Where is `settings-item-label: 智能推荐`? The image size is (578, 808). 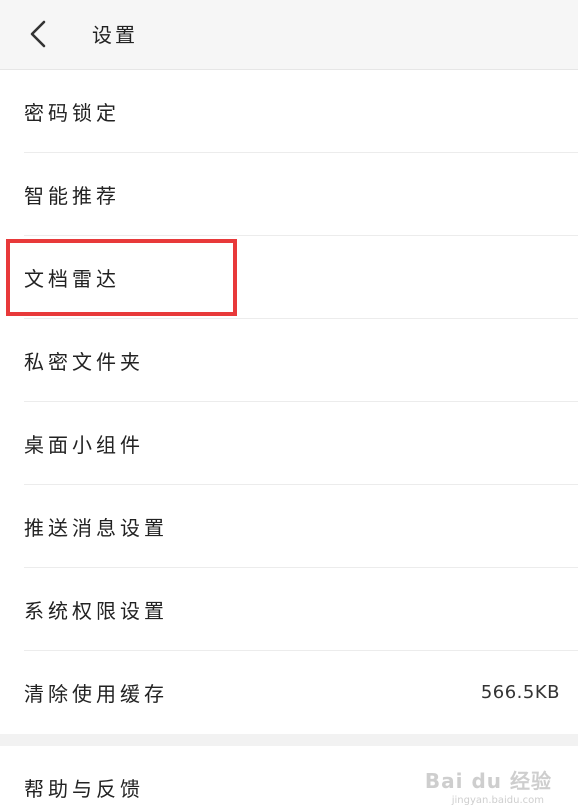
settings-item-label: 智能推荐 is located at coordinates (72, 195).